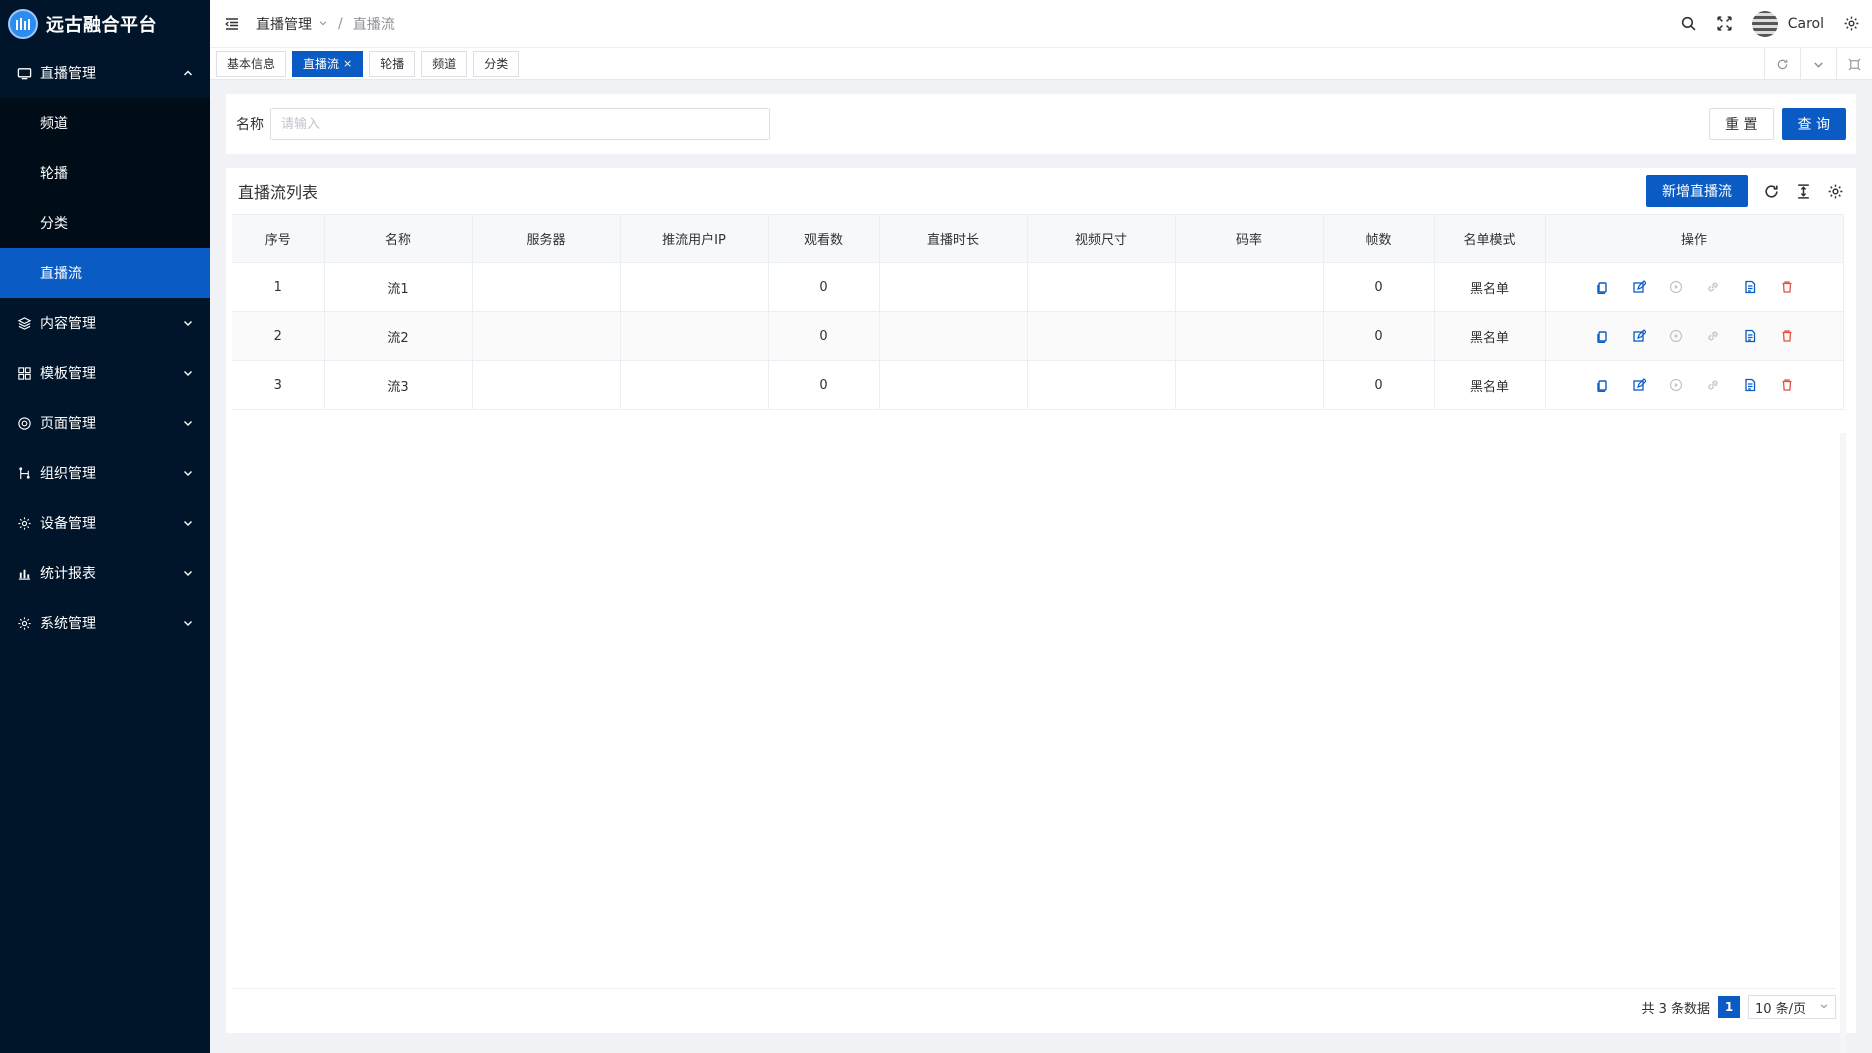 The image size is (1872, 1053). I want to click on grid-icon, so click(24, 373).